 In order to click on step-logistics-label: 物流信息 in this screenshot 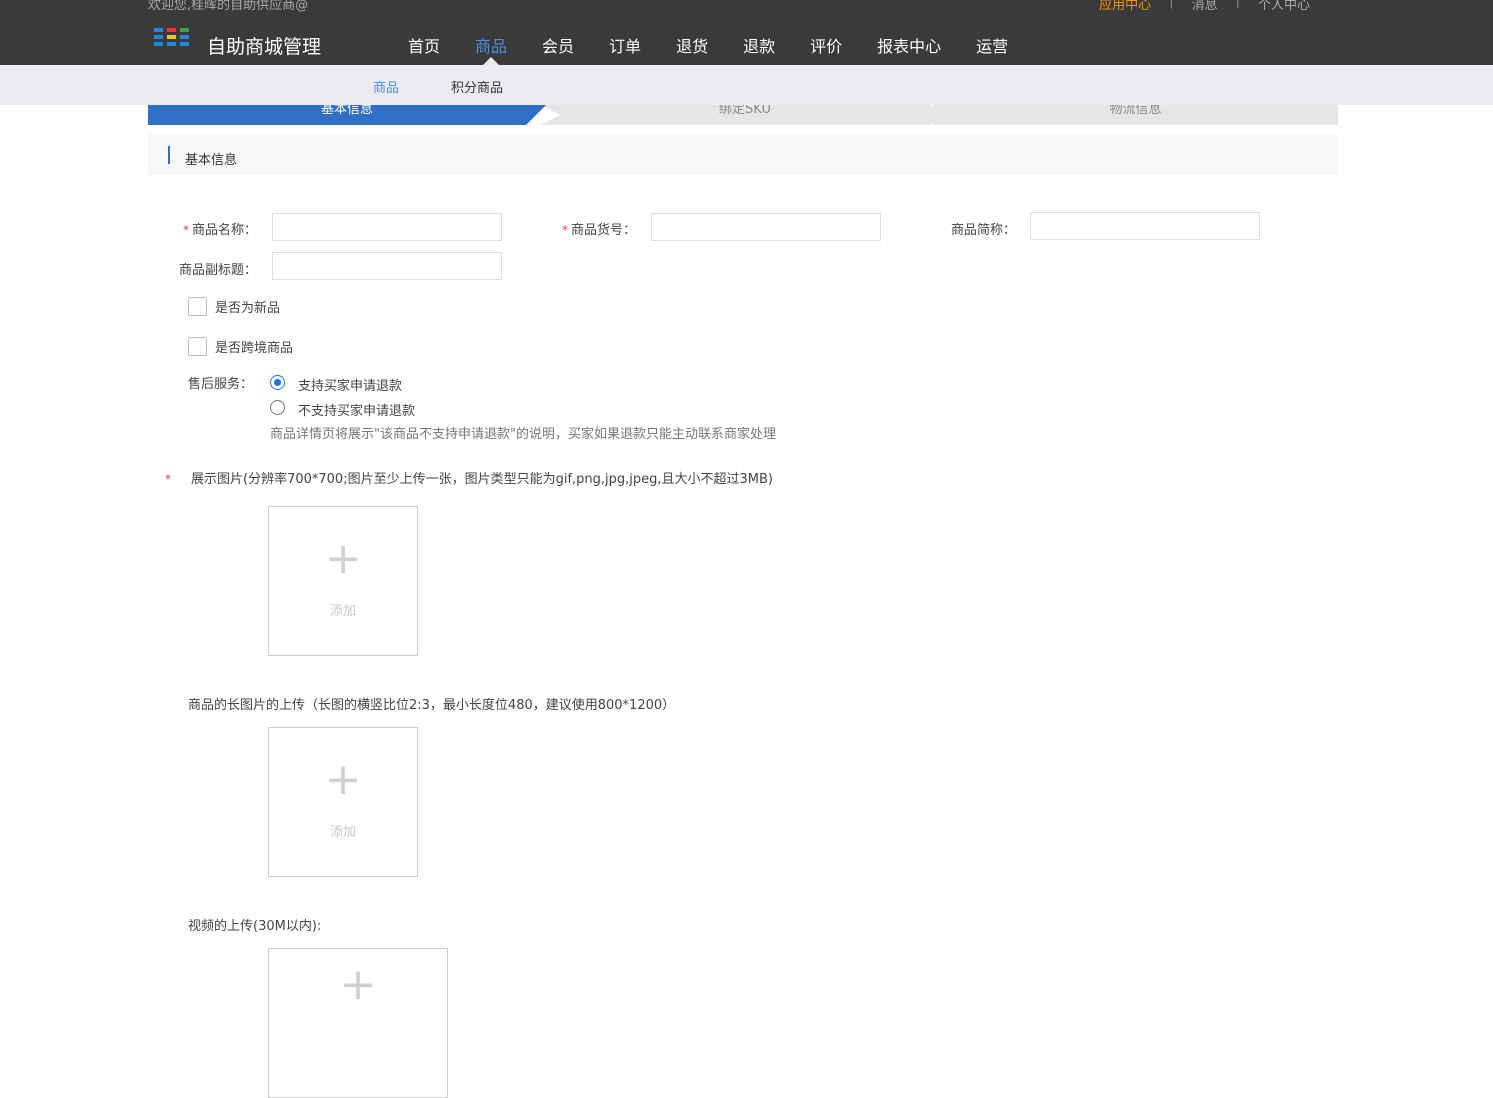, I will do `click(1135, 111)`.